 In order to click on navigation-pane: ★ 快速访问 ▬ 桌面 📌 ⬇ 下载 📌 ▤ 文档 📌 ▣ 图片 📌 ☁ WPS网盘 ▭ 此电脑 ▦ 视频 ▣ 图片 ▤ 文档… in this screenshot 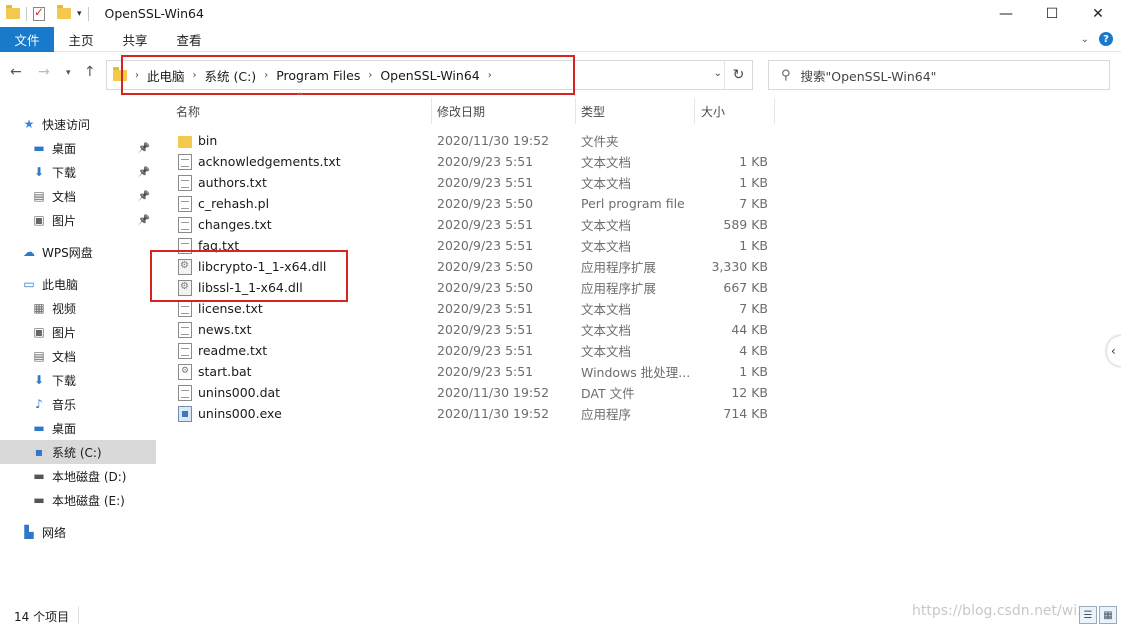, I will do `click(78, 353)`.